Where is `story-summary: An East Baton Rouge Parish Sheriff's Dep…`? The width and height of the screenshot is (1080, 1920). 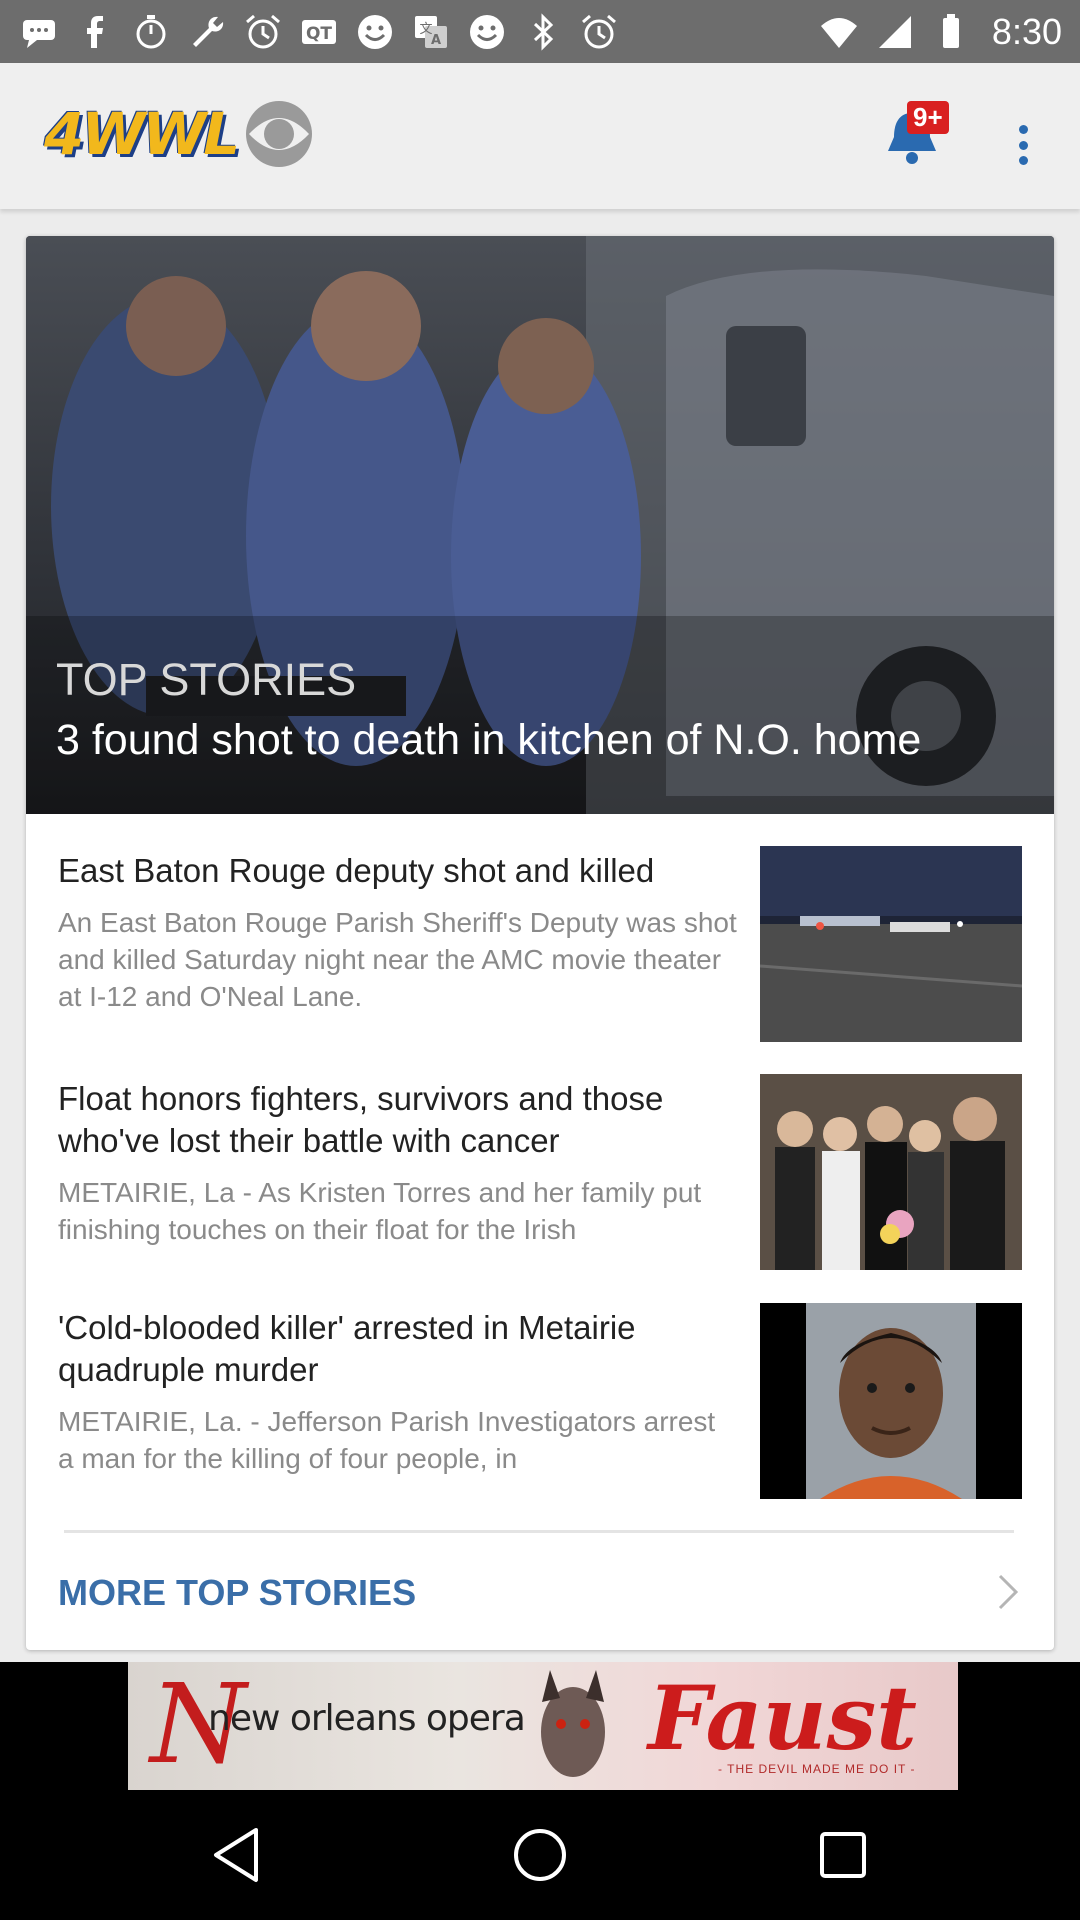
story-summary: An East Baton Rouge Parish Sheriff's Dep… is located at coordinates (397, 959).